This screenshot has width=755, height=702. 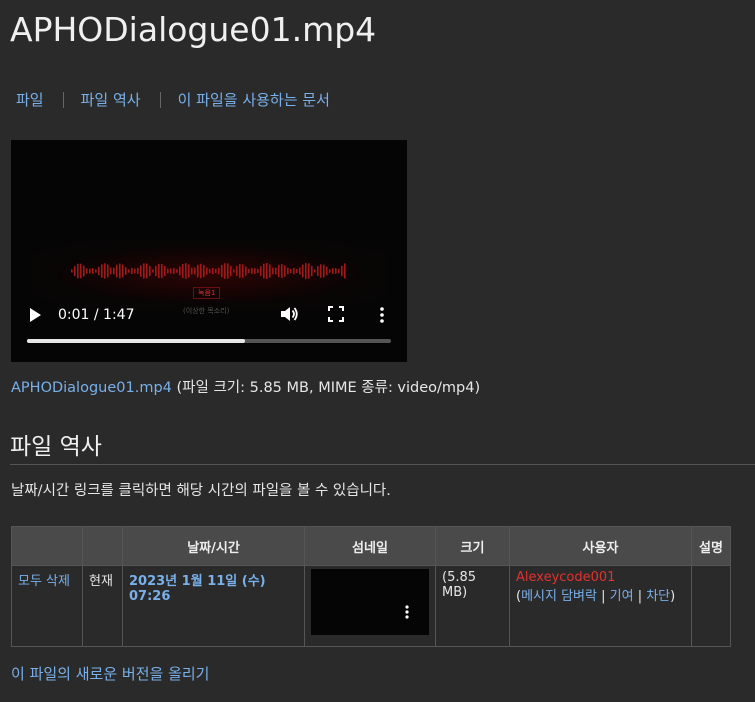 What do you see at coordinates (102, 606) in the screenshot?
I see `current-cell: 현재` at bounding box center [102, 606].